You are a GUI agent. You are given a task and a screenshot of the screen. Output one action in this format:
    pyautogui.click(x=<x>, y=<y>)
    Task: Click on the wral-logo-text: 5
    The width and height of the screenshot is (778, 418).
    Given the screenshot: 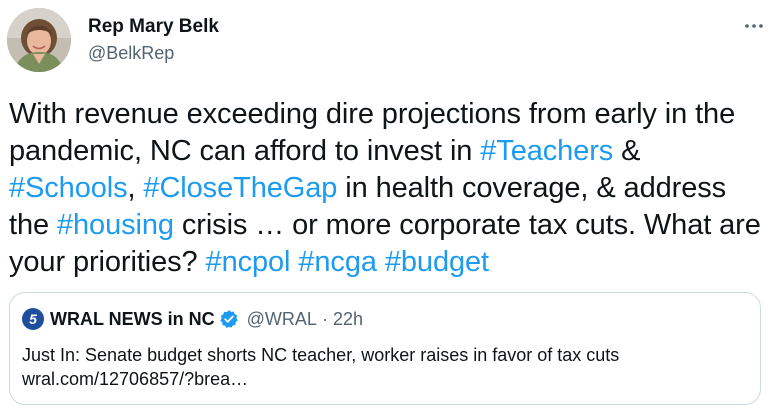 What is the action you would take?
    pyautogui.click(x=33, y=319)
    